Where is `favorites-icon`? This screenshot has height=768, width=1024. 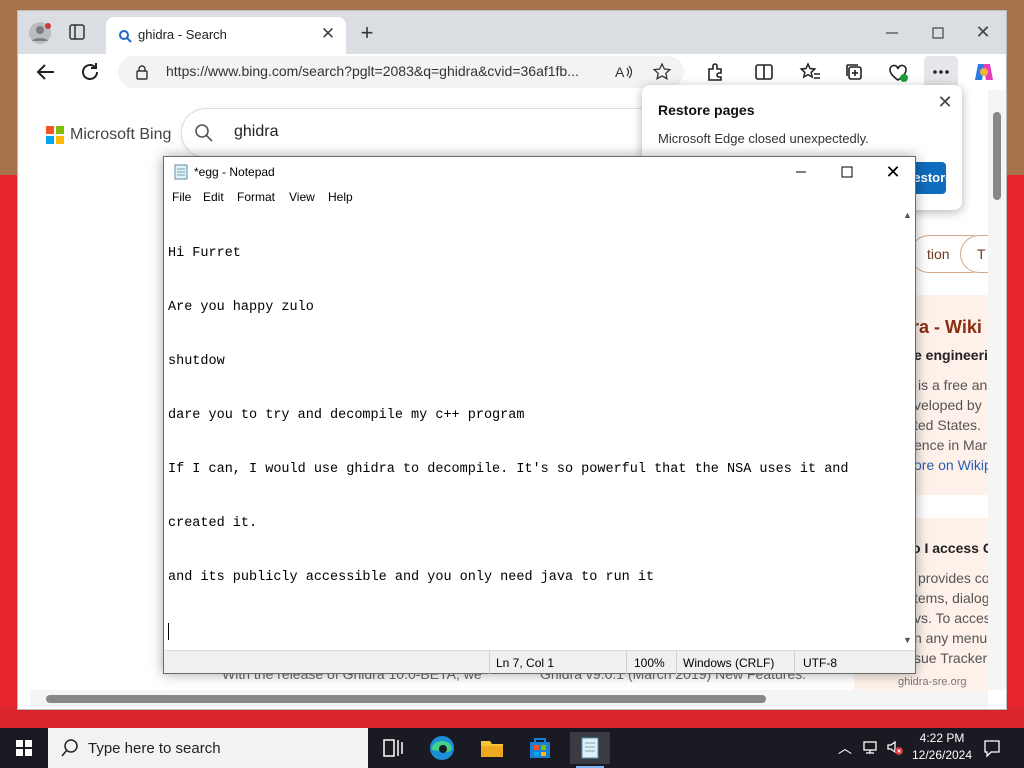 favorites-icon is located at coordinates (810, 72).